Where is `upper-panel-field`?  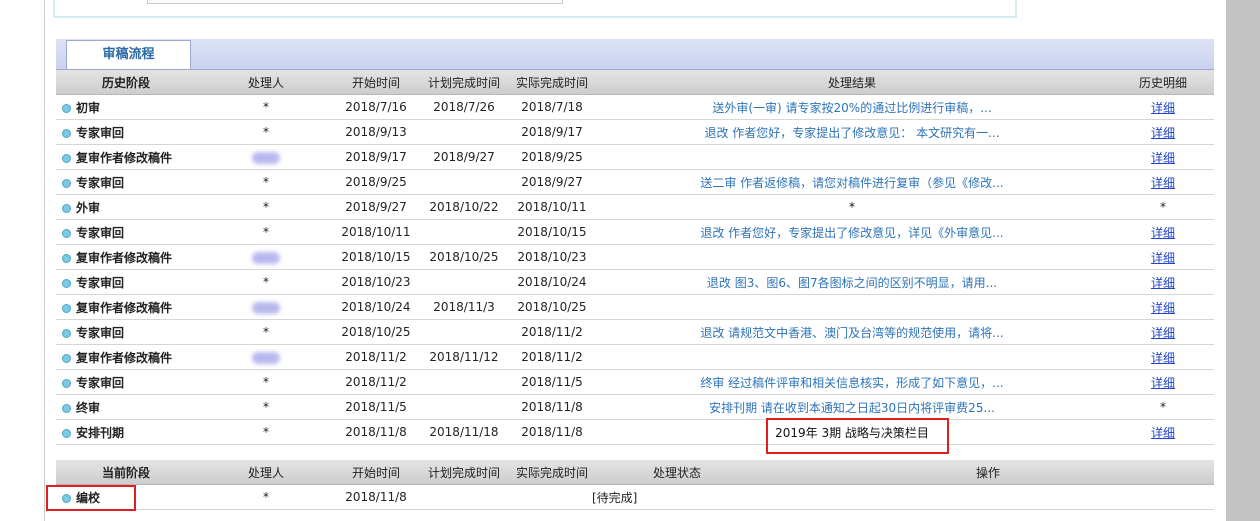
upper-panel-field is located at coordinates (355, 2).